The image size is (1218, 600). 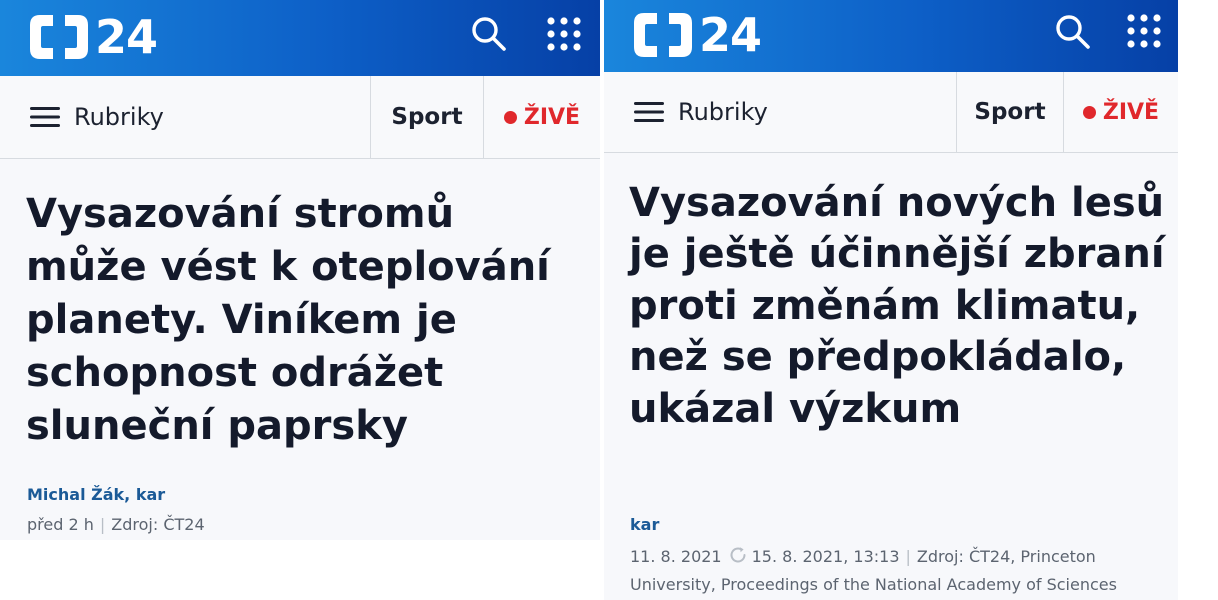 I want to click on refresh-icon, so click(x=738, y=555).